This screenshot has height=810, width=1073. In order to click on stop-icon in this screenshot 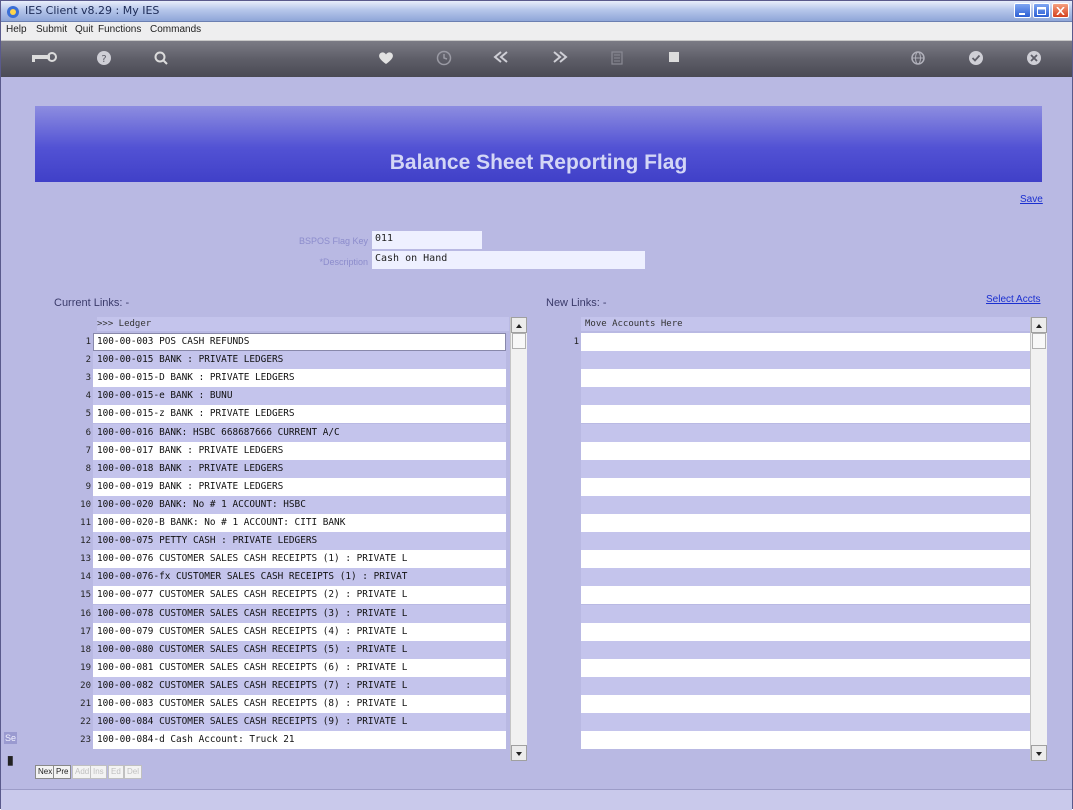, I will do `click(674, 59)`.